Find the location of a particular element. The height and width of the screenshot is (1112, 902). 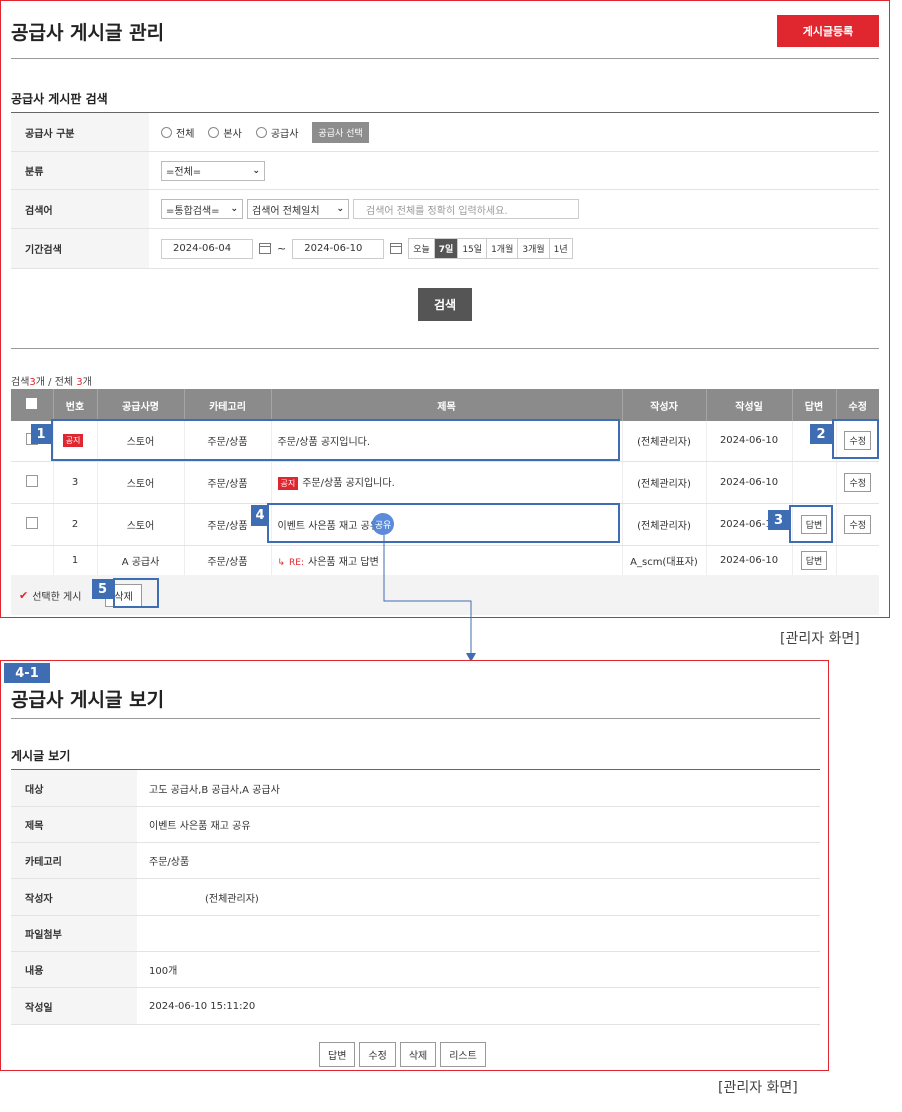

view-row-writer: 작성자 (전체관리자) is located at coordinates (415, 897).